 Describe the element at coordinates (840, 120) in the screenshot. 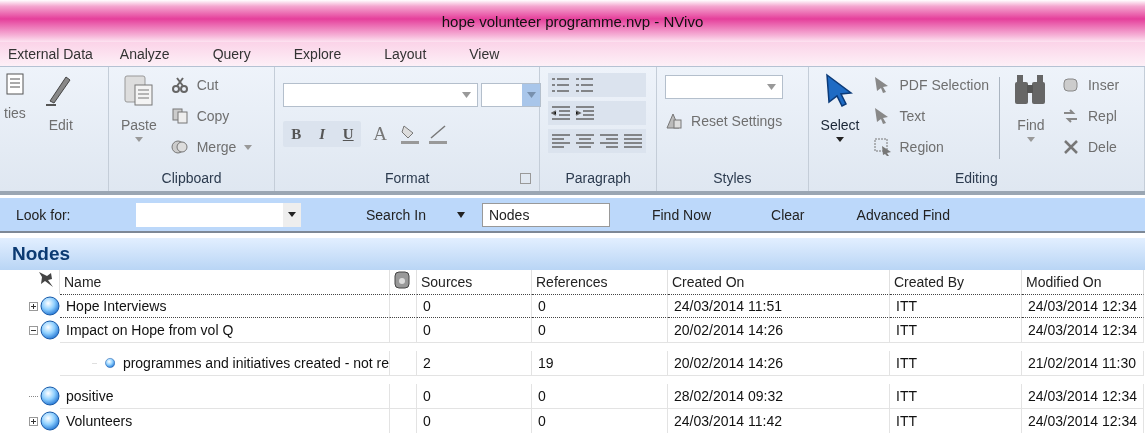

I see `ribbon-button: Select` at that location.